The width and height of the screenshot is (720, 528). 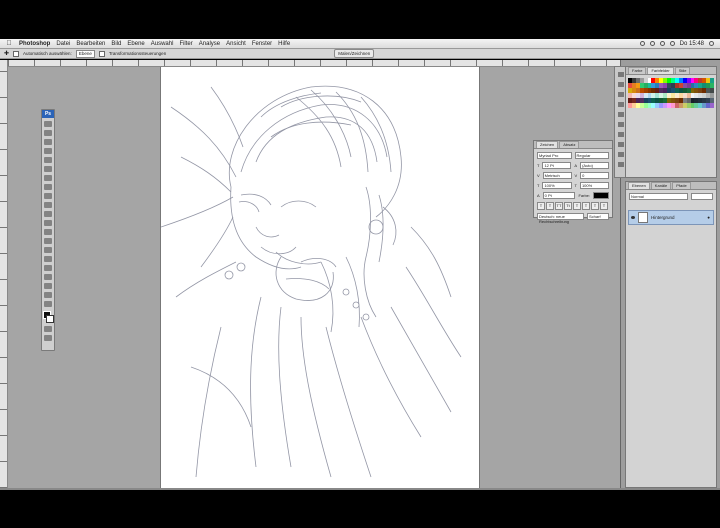 I want to click on screen-mode-button, so click(x=48, y=338).